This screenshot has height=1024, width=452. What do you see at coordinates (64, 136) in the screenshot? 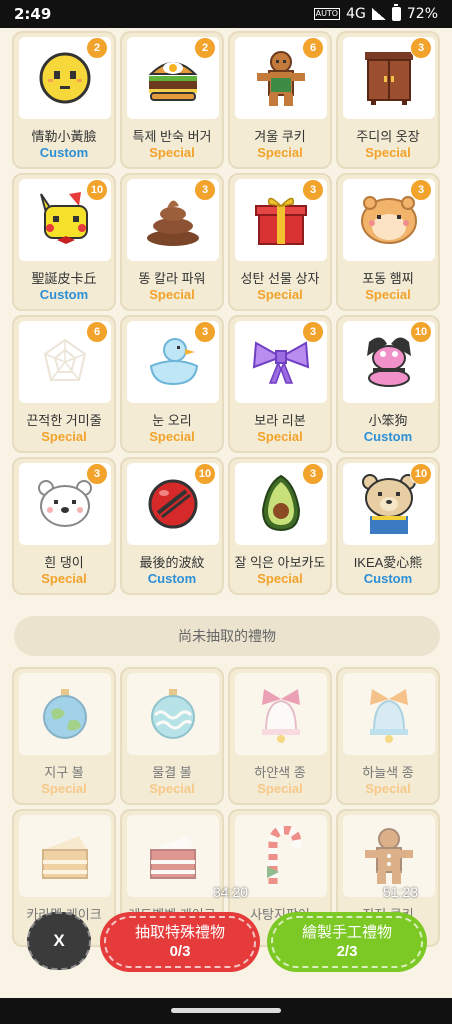
I see `gift-name: 情勒小黃臉` at bounding box center [64, 136].